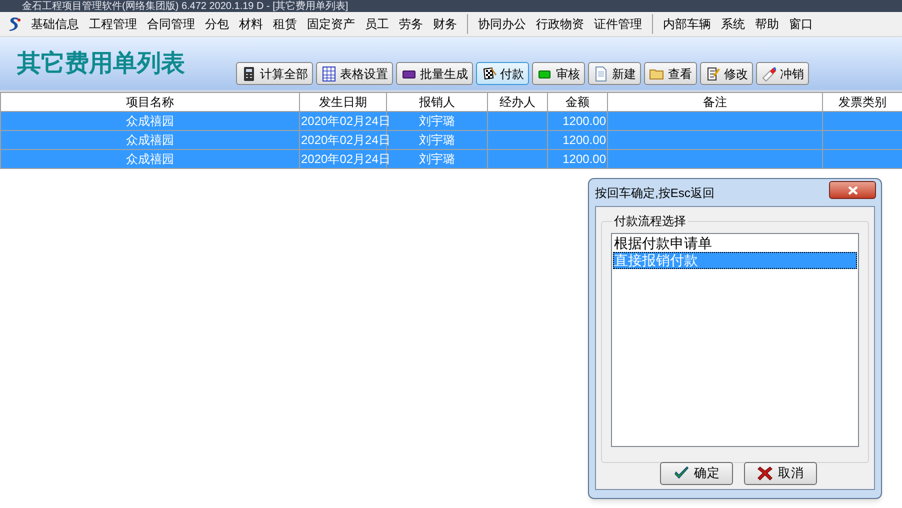  What do you see at coordinates (765, 473) in the screenshot?
I see `x-icon` at bounding box center [765, 473].